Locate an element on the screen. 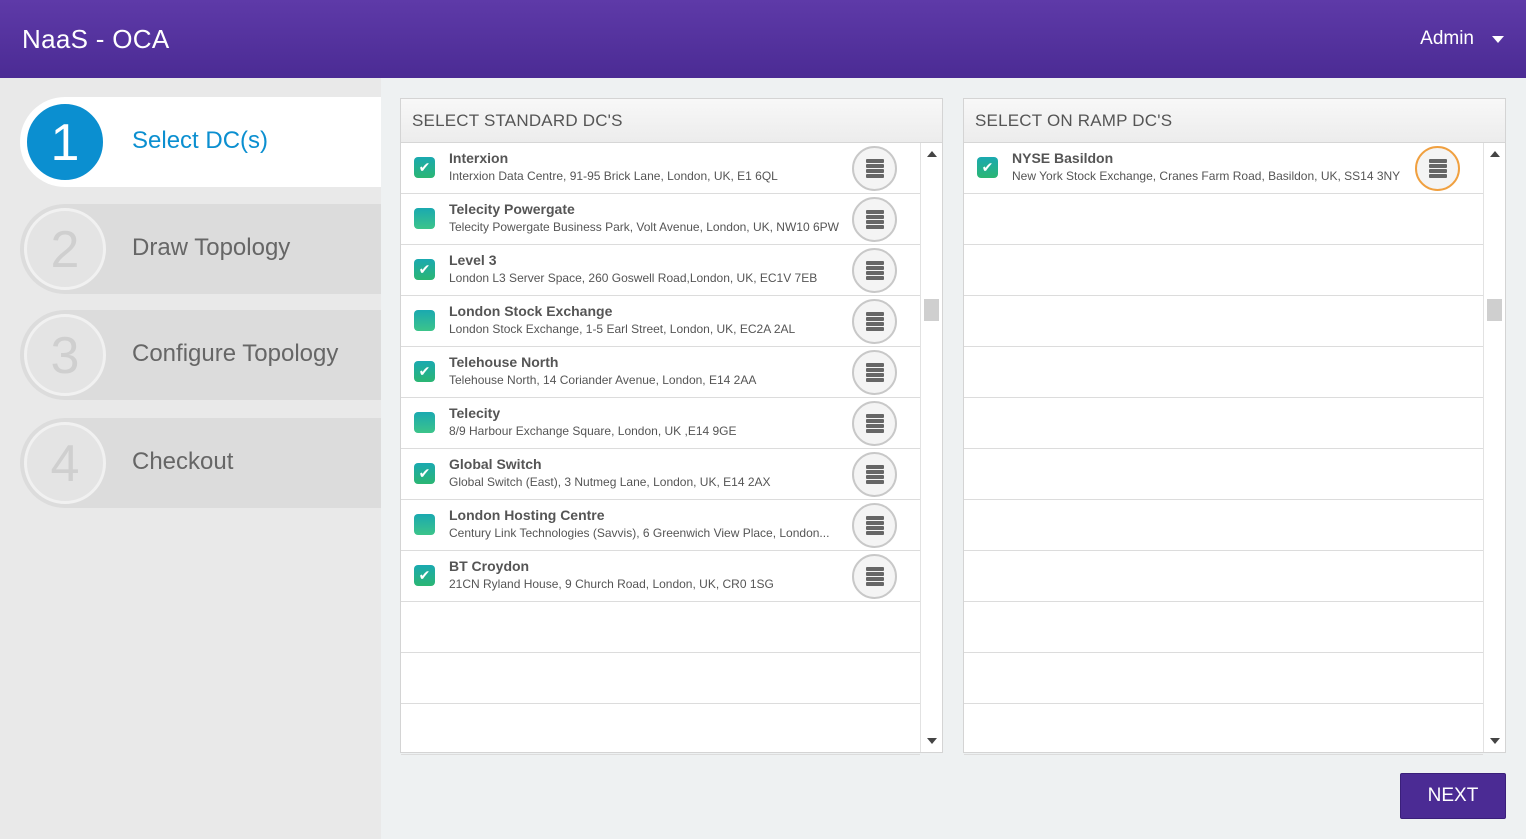 This screenshot has width=1526, height=839. step-checkout: 4 Checkout is located at coordinates (200, 463).